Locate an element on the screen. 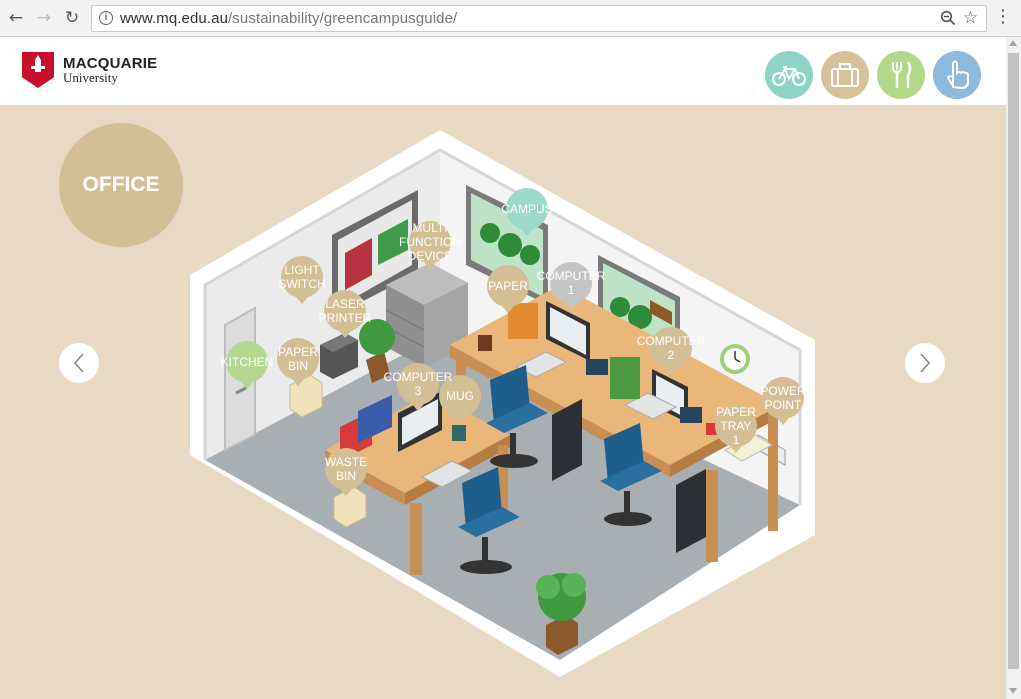 This screenshot has height=699, width=1021. scroll-down-arrow-icon is located at coordinates (1013, 691).